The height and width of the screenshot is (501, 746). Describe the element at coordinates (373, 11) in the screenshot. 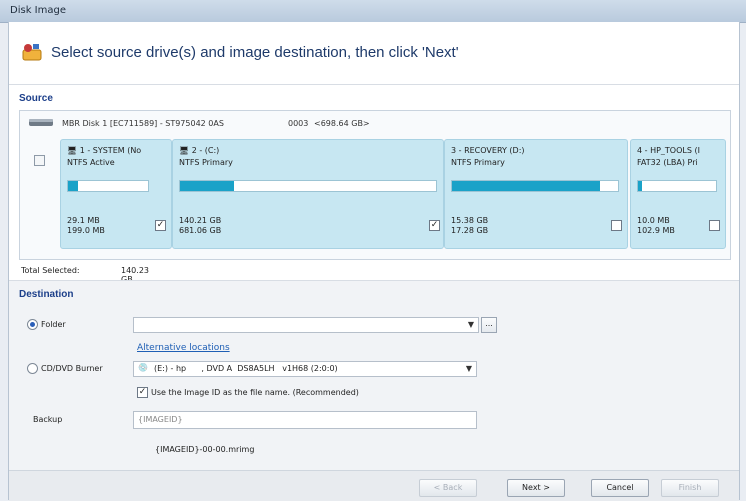

I see `title-bar: Disk Image` at that location.